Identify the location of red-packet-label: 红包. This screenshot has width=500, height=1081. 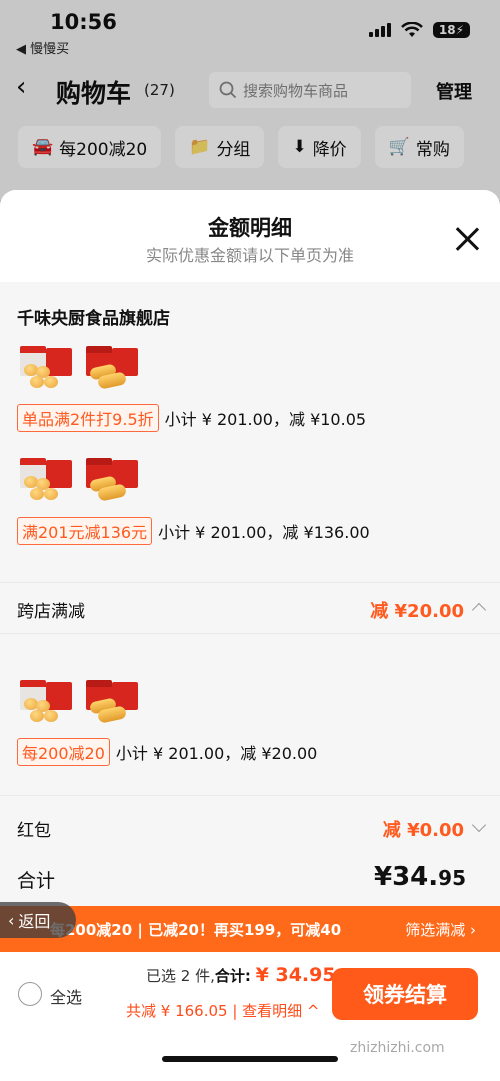
(34, 831).